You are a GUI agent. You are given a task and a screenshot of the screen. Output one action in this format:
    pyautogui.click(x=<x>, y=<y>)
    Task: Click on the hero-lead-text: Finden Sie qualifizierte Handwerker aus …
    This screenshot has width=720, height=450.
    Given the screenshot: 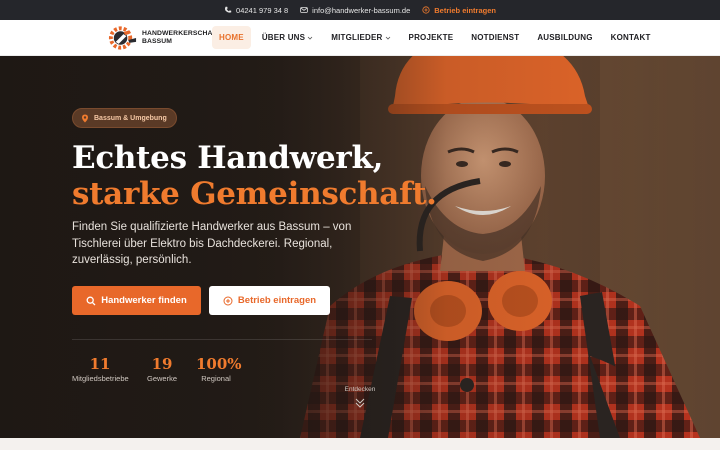 What is the action you would take?
    pyautogui.click(x=212, y=243)
    